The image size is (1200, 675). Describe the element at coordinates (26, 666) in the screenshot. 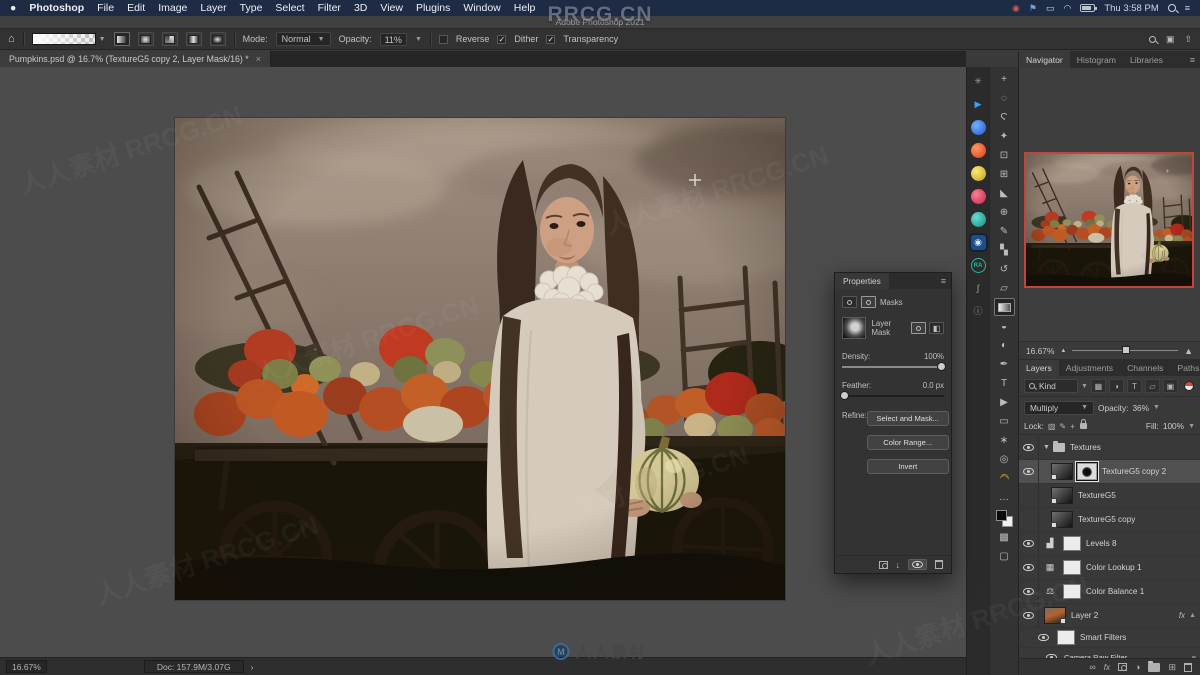

I see `status-zoom-field: 16.67%` at that location.